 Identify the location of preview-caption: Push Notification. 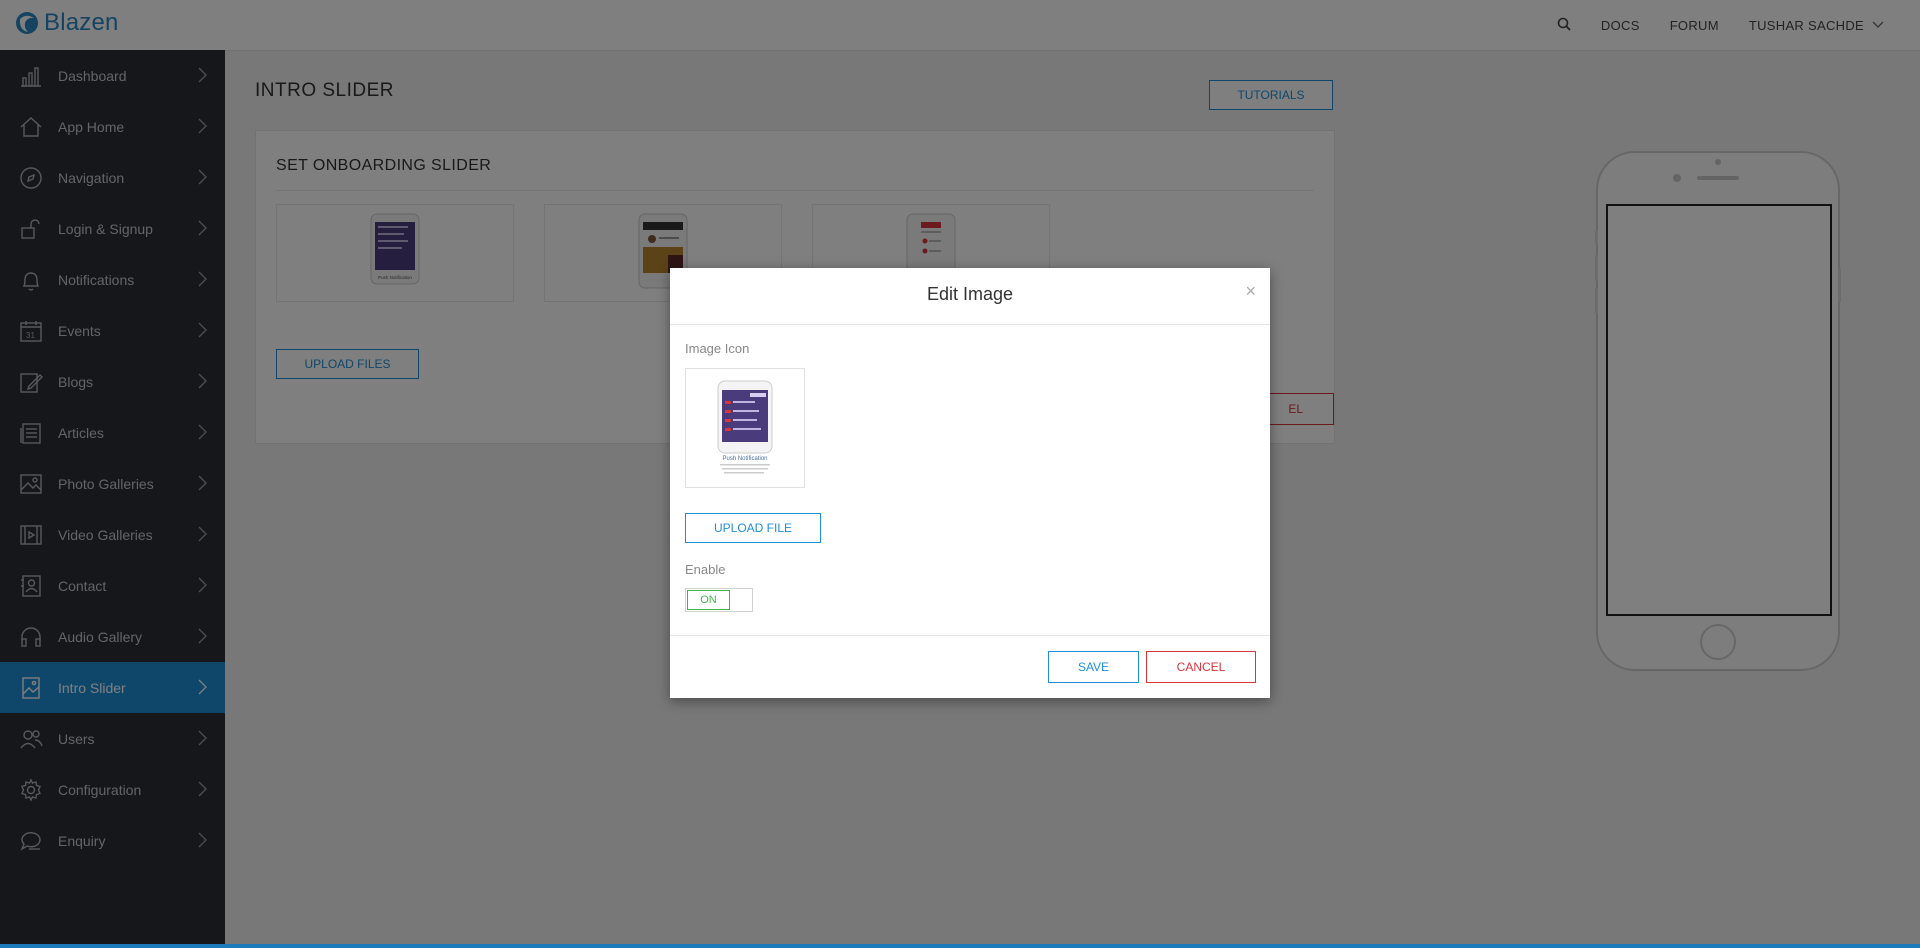
(744, 459).